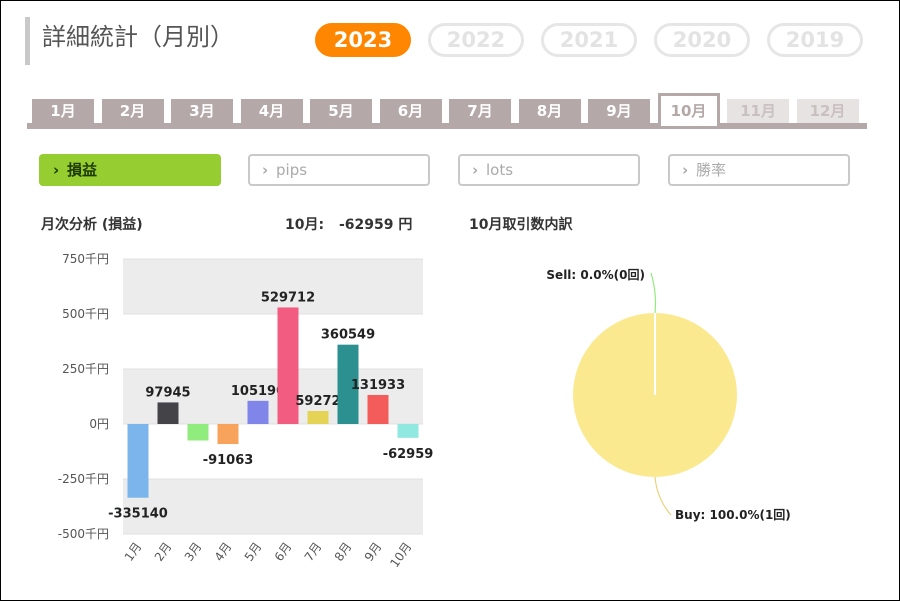 The image size is (900, 601). Describe the element at coordinates (363, 40) in the screenshot. I see `year-tab-2023: 2023` at that location.